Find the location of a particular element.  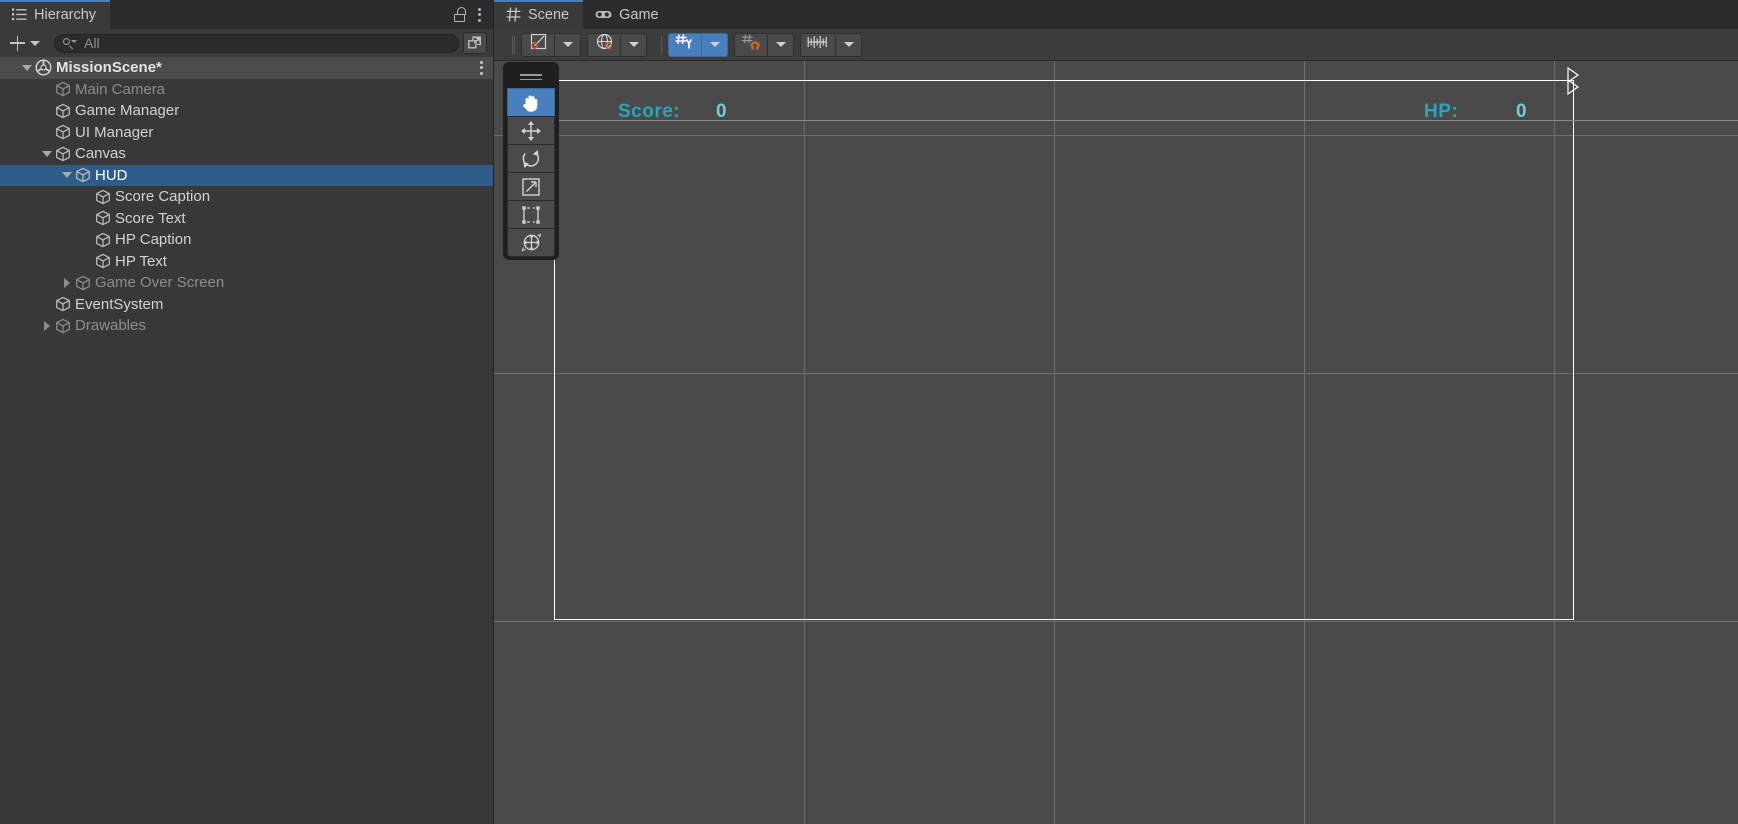

rect-transform-icon is located at coordinates (531, 215).